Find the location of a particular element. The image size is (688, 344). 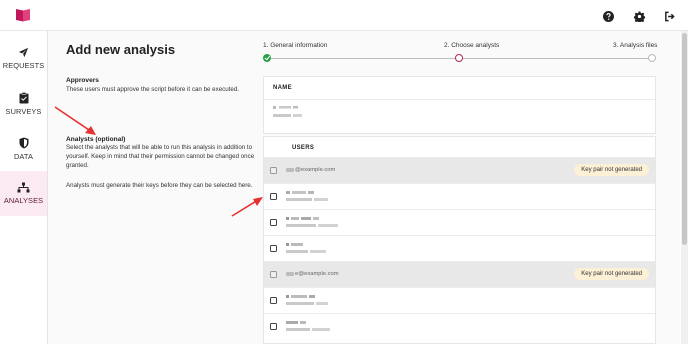

sidebar-item-label: DATA is located at coordinates (23, 156).